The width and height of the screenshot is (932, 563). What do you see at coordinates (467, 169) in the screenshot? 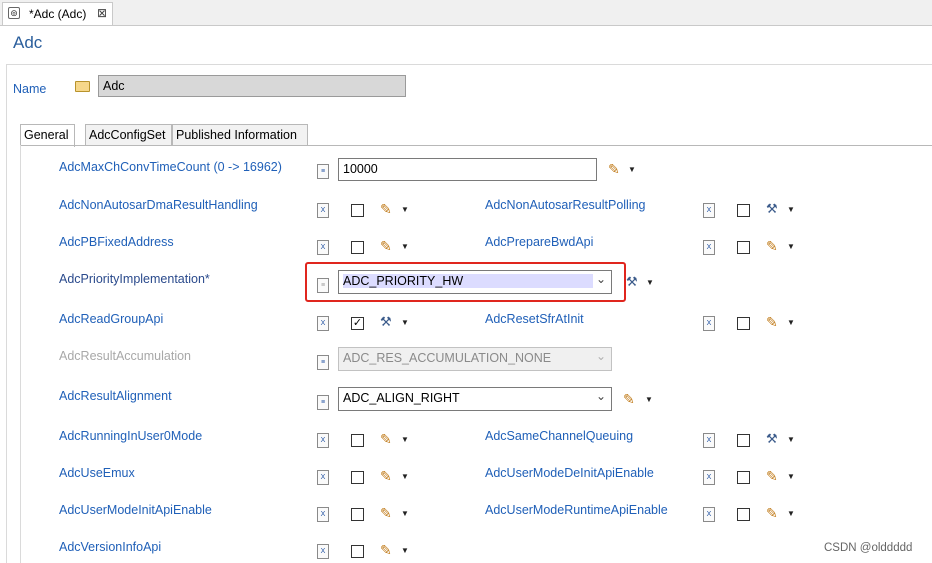
I see `max-ch-conv-time-count-input: 10000` at bounding box center [467, 169].